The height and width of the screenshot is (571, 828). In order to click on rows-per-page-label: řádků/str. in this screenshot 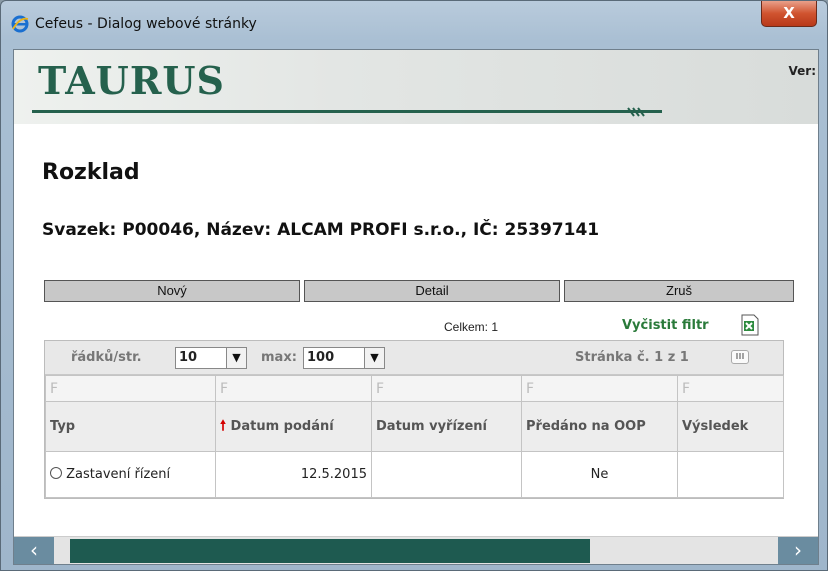, I will do `click(106, 357)`.